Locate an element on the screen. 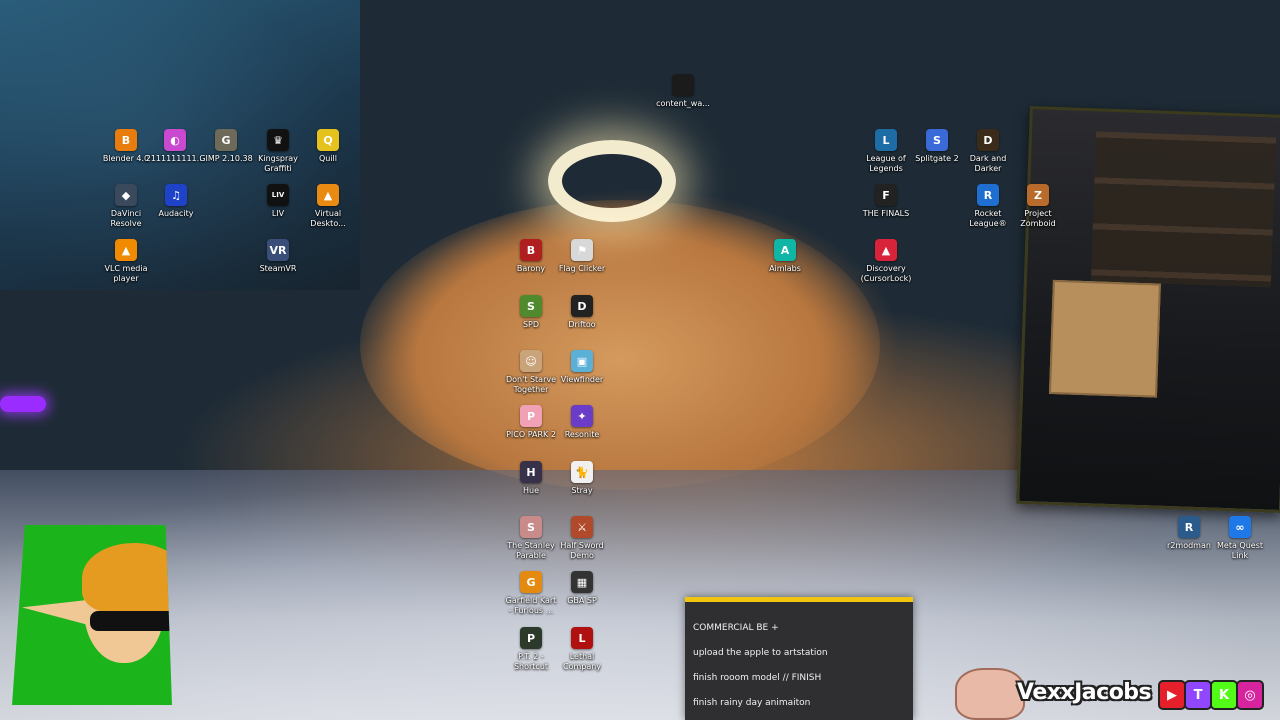 The height and width of the screenshot is (720, 1280). todo-item: COMMERCIAL BE + is located at coordinates (736, 628).